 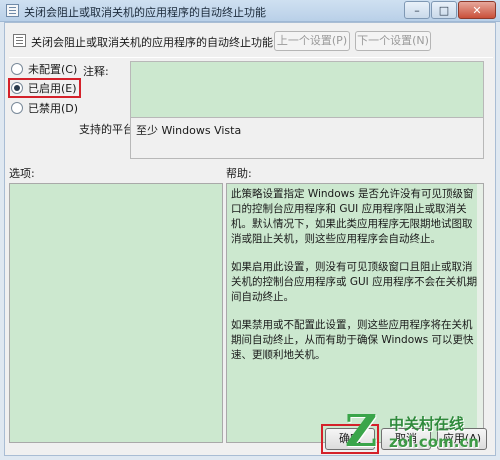 What do you see at coordinates (22, 173) in the screenshot?
I see `options-label: 选项:` at bounding box center [22, 173].